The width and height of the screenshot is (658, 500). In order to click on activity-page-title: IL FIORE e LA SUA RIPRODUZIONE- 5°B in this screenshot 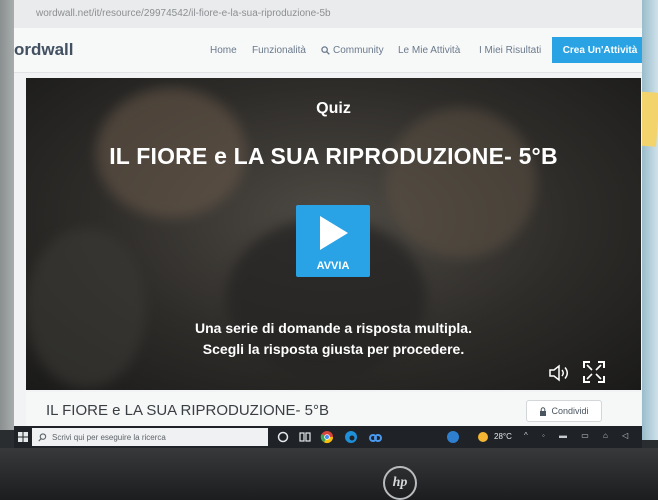, I will do `click(188, 410)`.